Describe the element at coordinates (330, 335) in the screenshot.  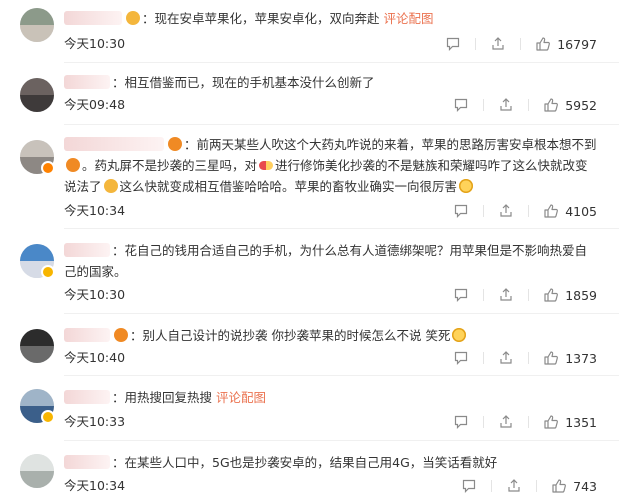
I see `comment-text: ：别人自己设计的说抄袭 你抄袭苹果的时候怎么不说 笑死` at that location.